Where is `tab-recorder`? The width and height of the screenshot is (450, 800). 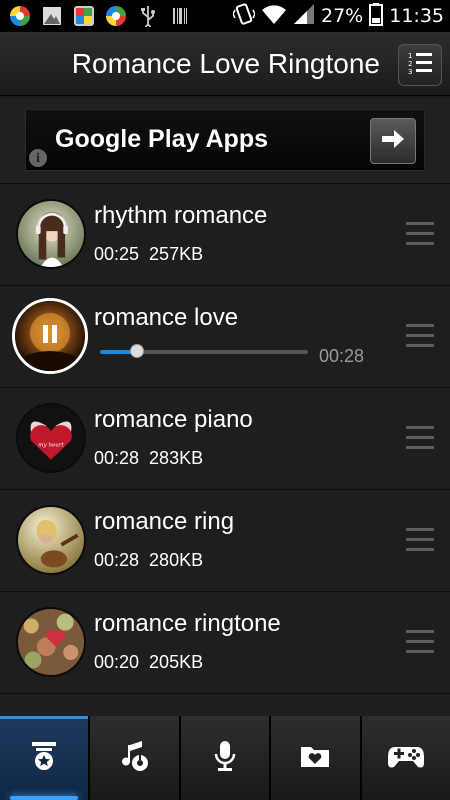
tab-recorder is located at coordinates (225, 758).